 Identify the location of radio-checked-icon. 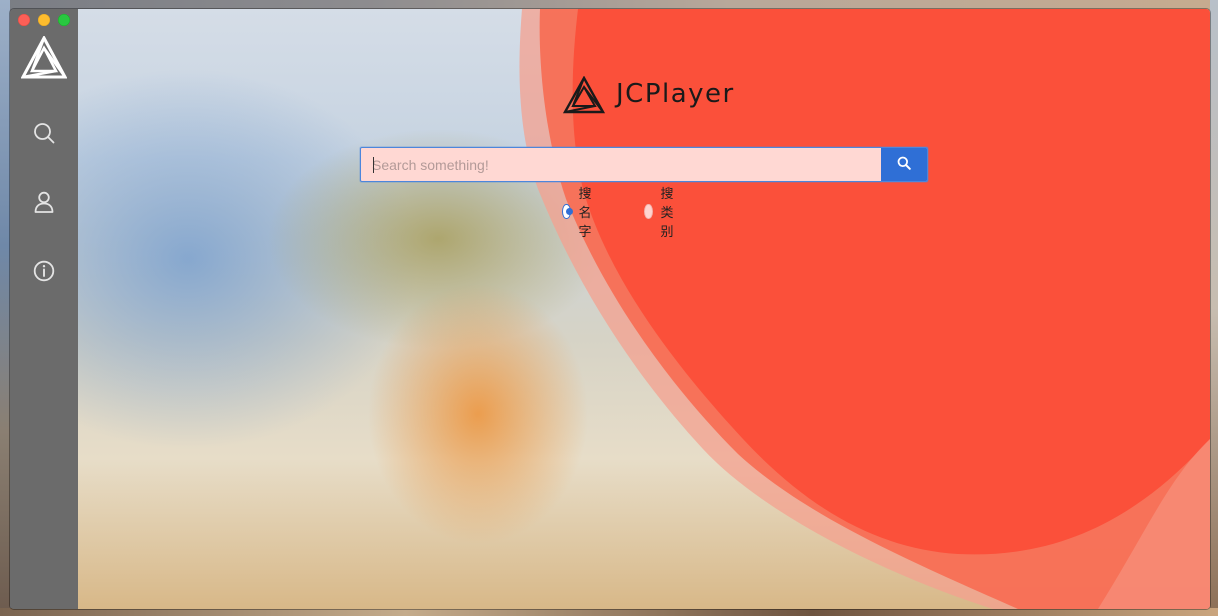
(567, 211).